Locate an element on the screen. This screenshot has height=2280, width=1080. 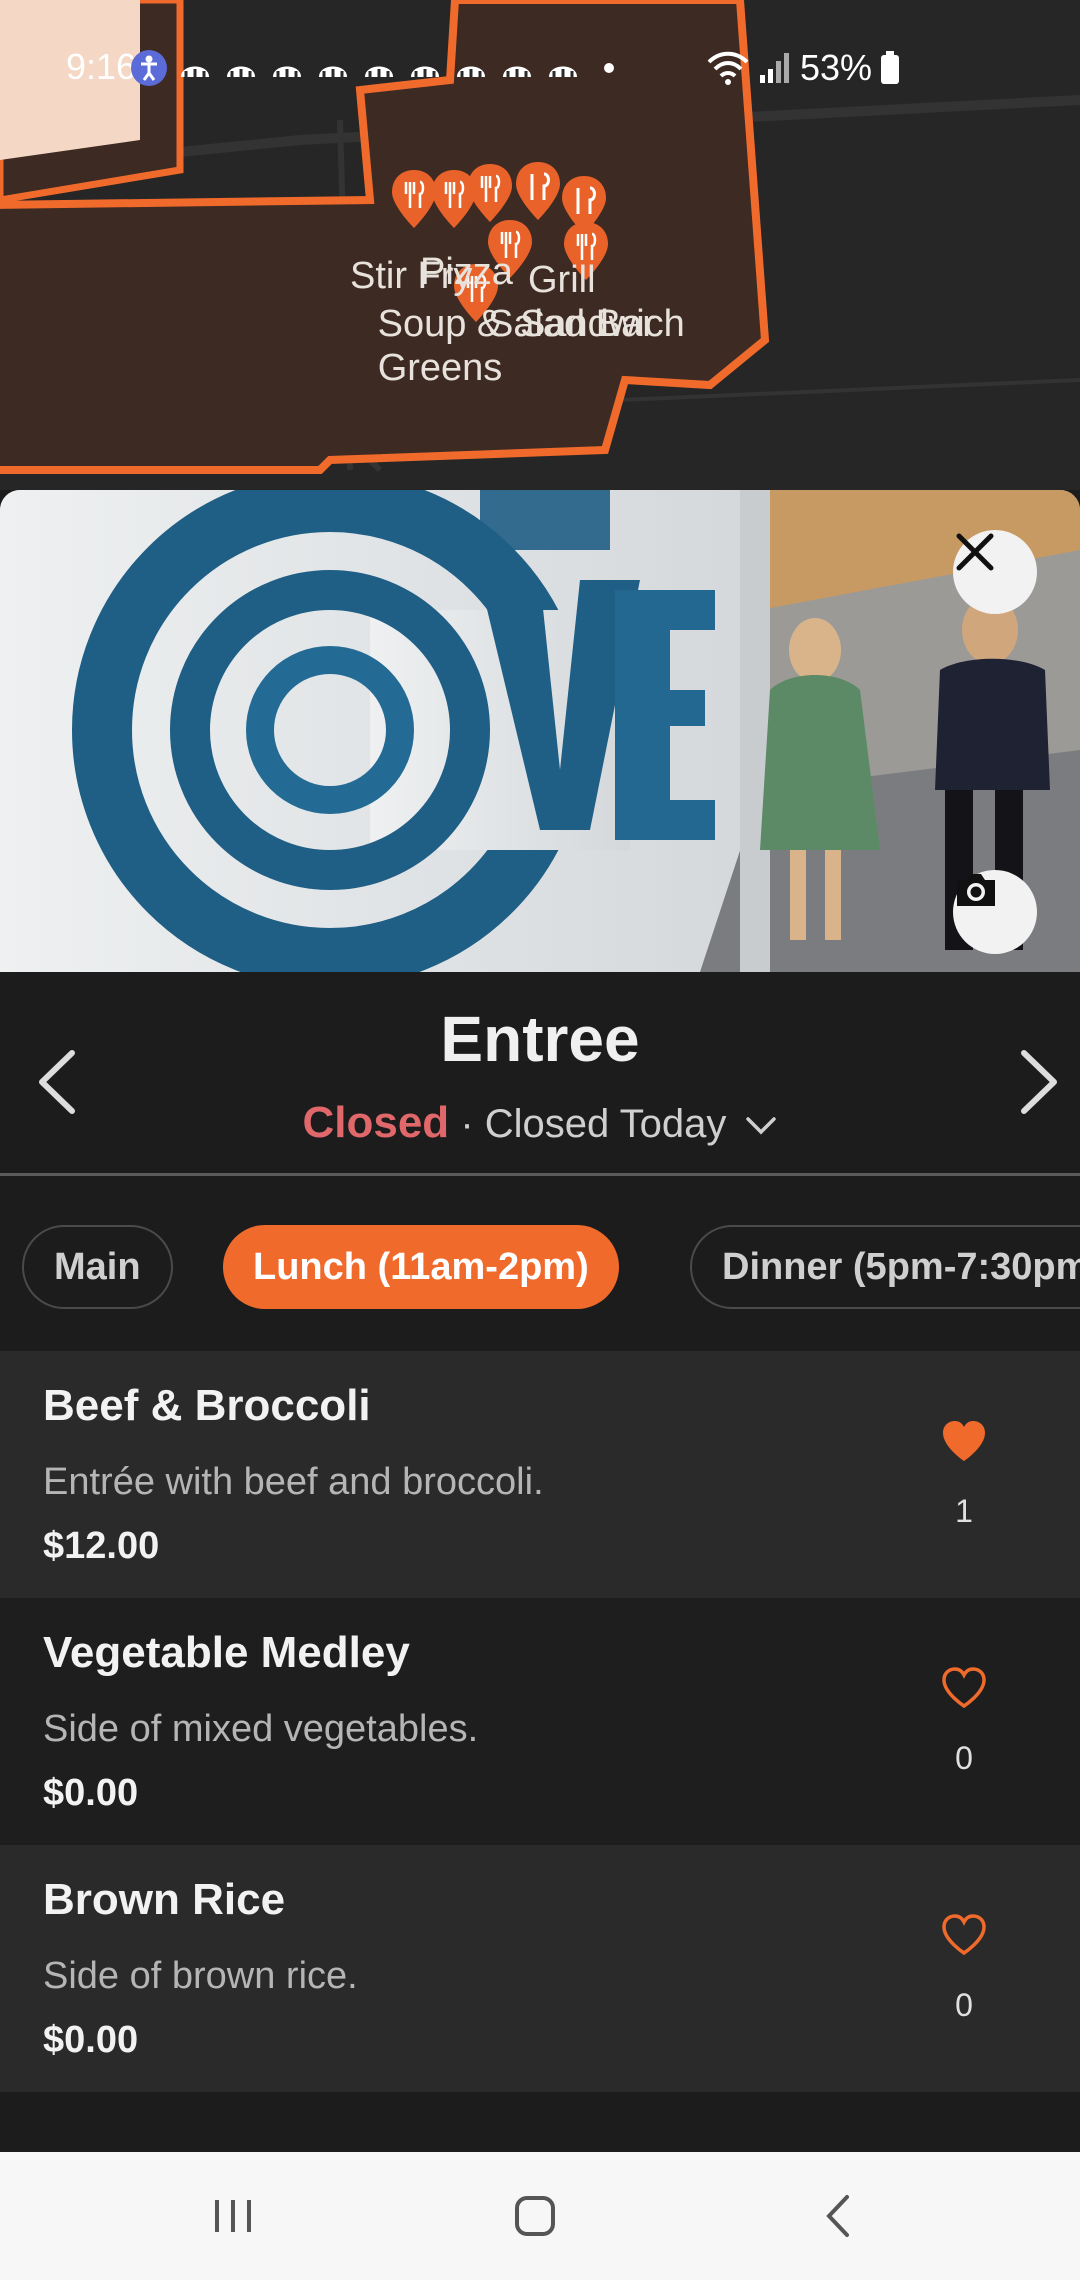
close-button is located at coordinates (995, 572).